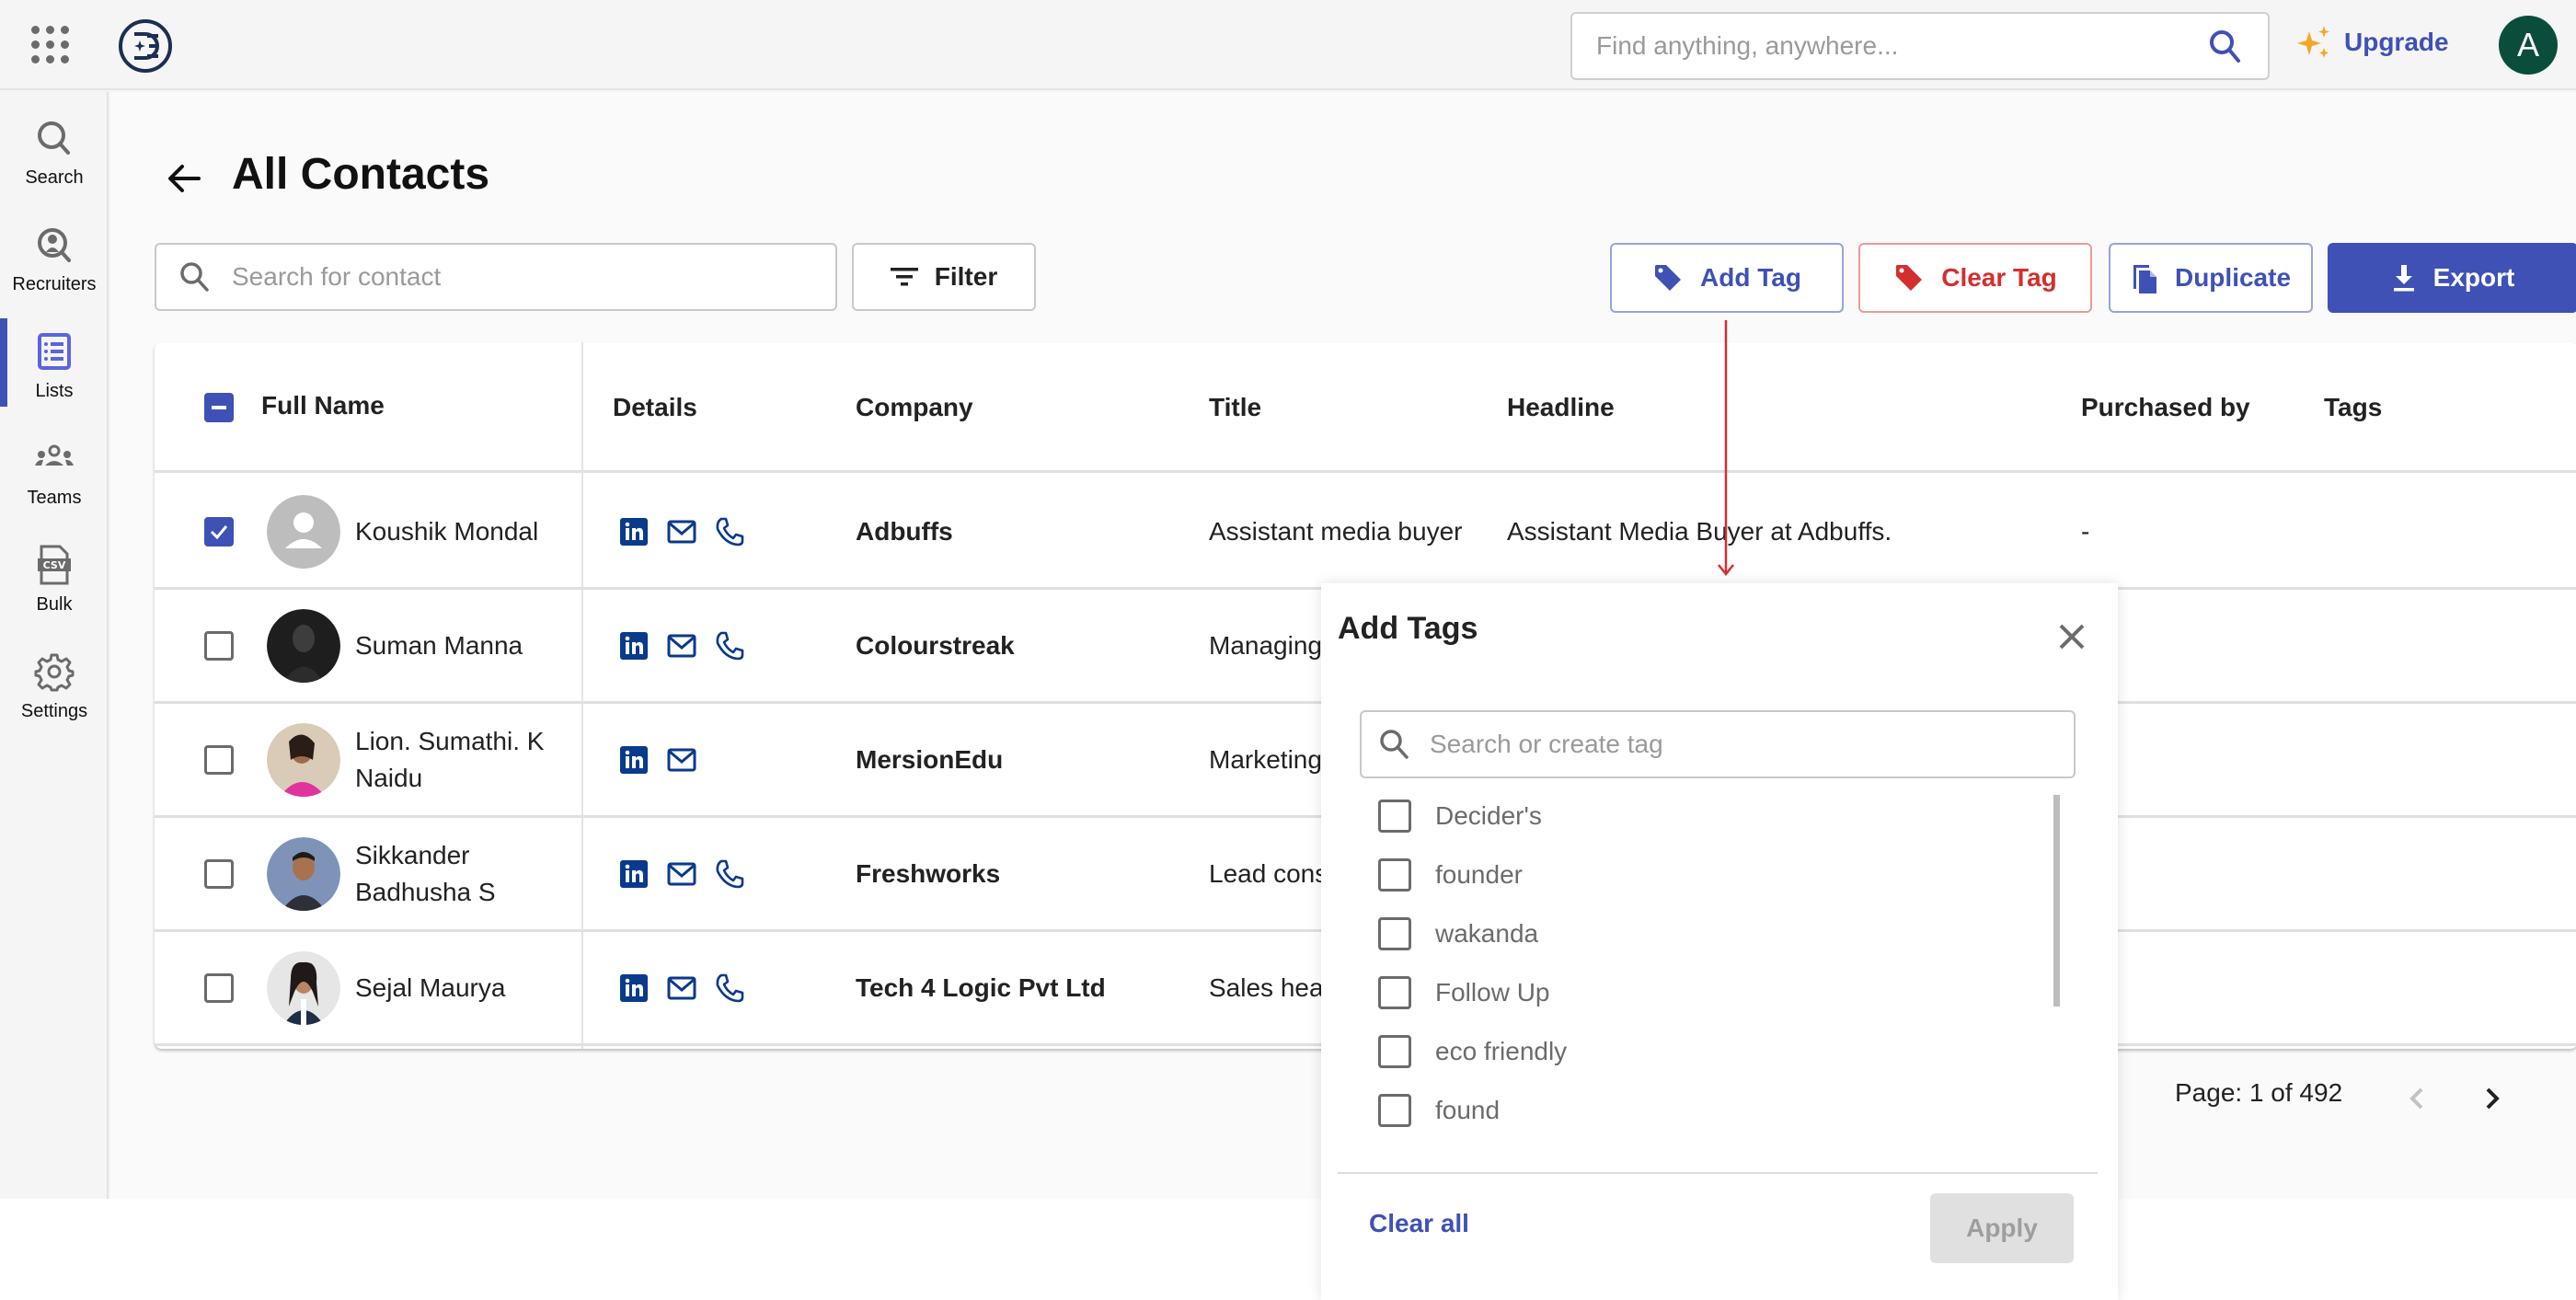  I want to click on apply-button: Apply, so click(2002, 1228).